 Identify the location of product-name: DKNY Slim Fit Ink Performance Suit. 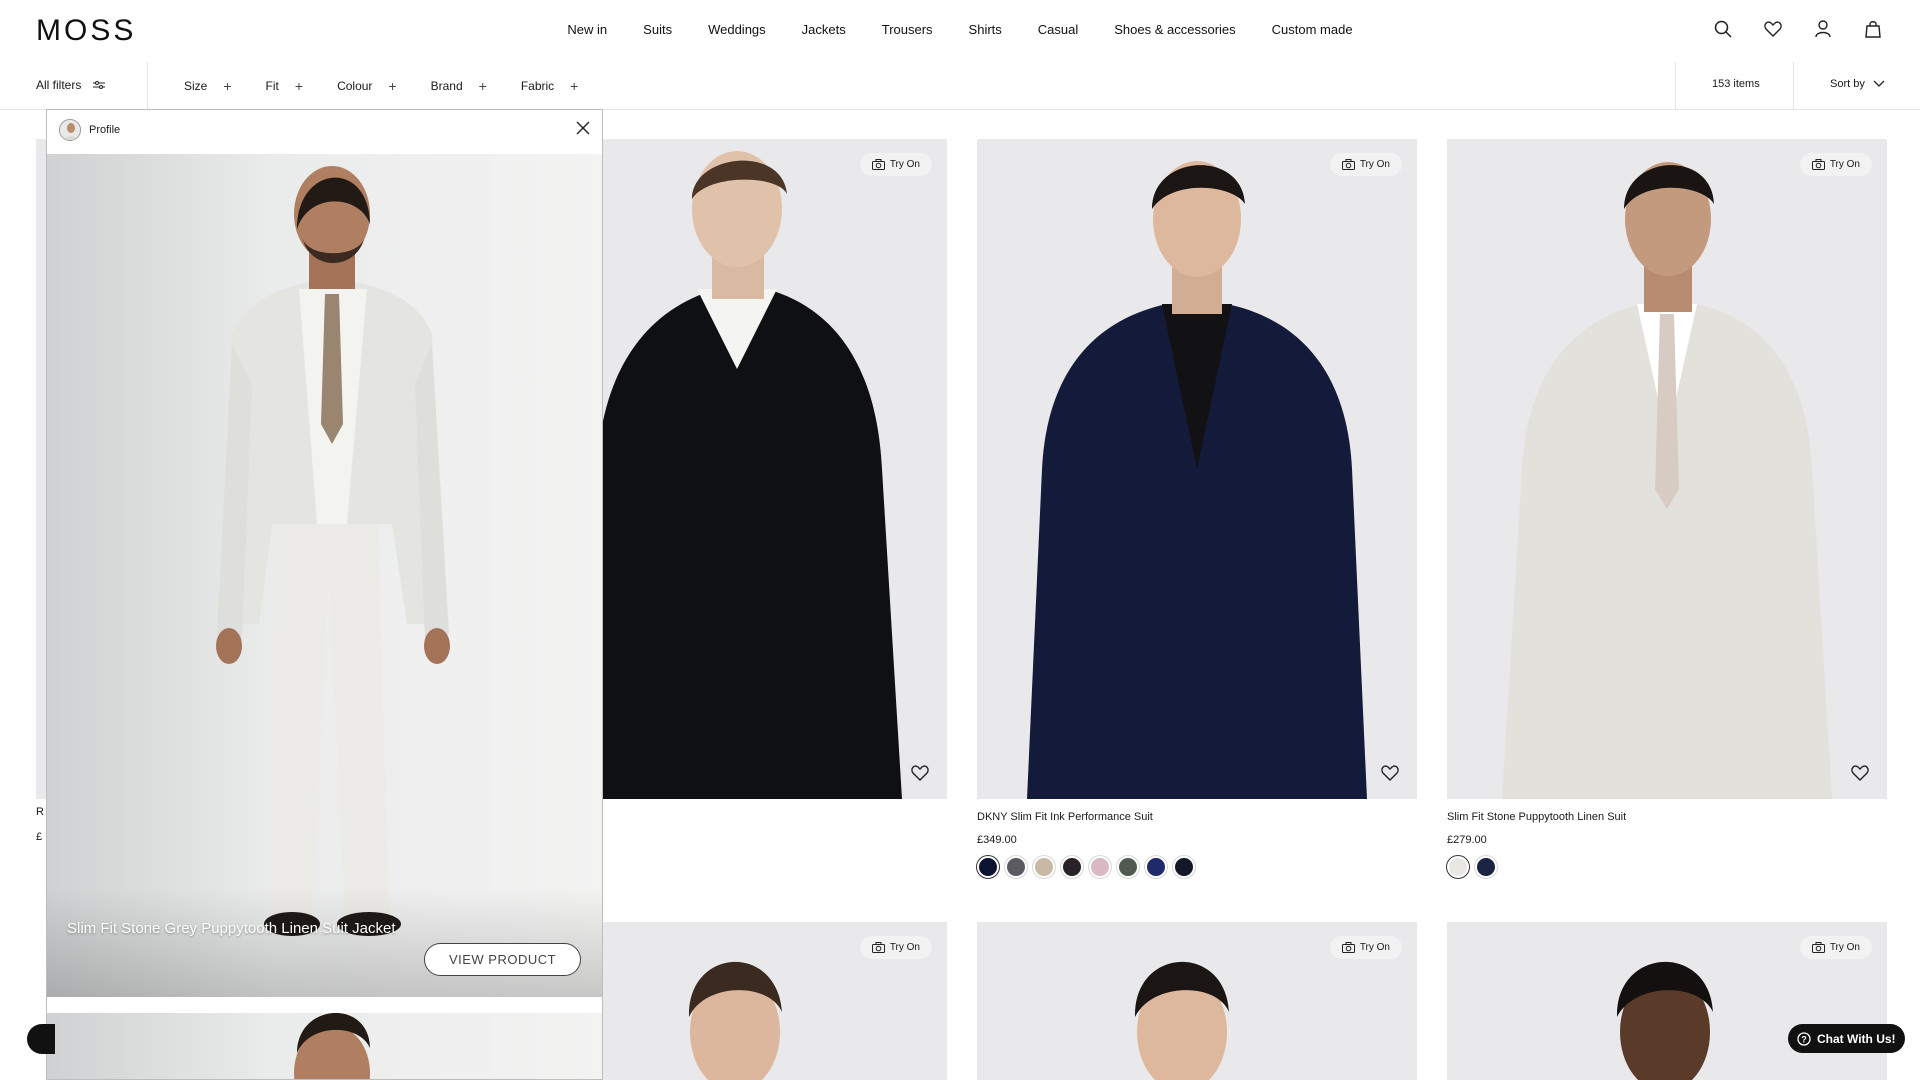
(1197, 817).